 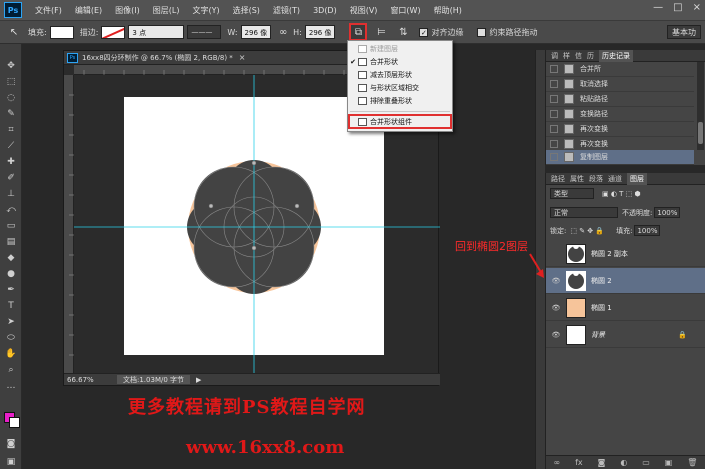 What do you see at coordinates (620, 84) in the screenshot?
I see `history-row: 取消选择` at bounding box center [620, 84].